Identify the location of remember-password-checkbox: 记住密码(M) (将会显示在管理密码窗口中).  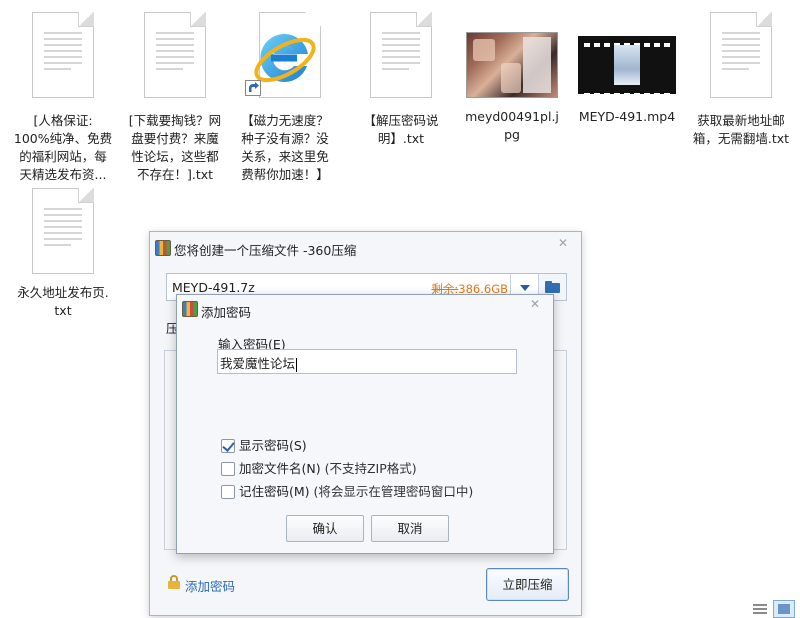
(347, 492).